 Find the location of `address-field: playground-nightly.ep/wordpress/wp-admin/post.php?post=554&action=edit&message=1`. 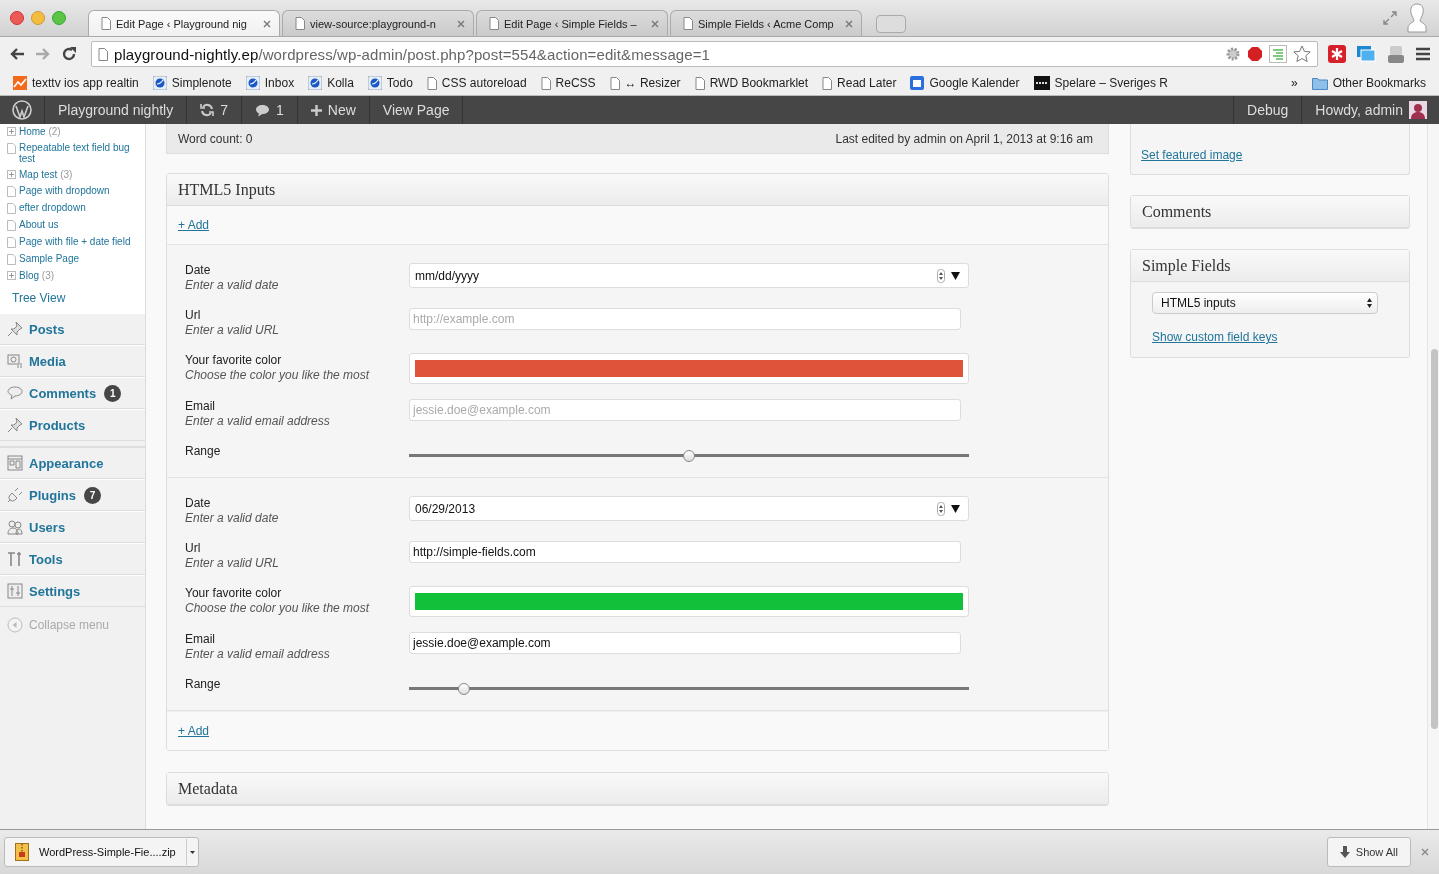

address-field: playground-nightly.ep/wordpress/wp-admin/post.php?post=554&action=edit&message=1 is located at coordinates (704, 54).